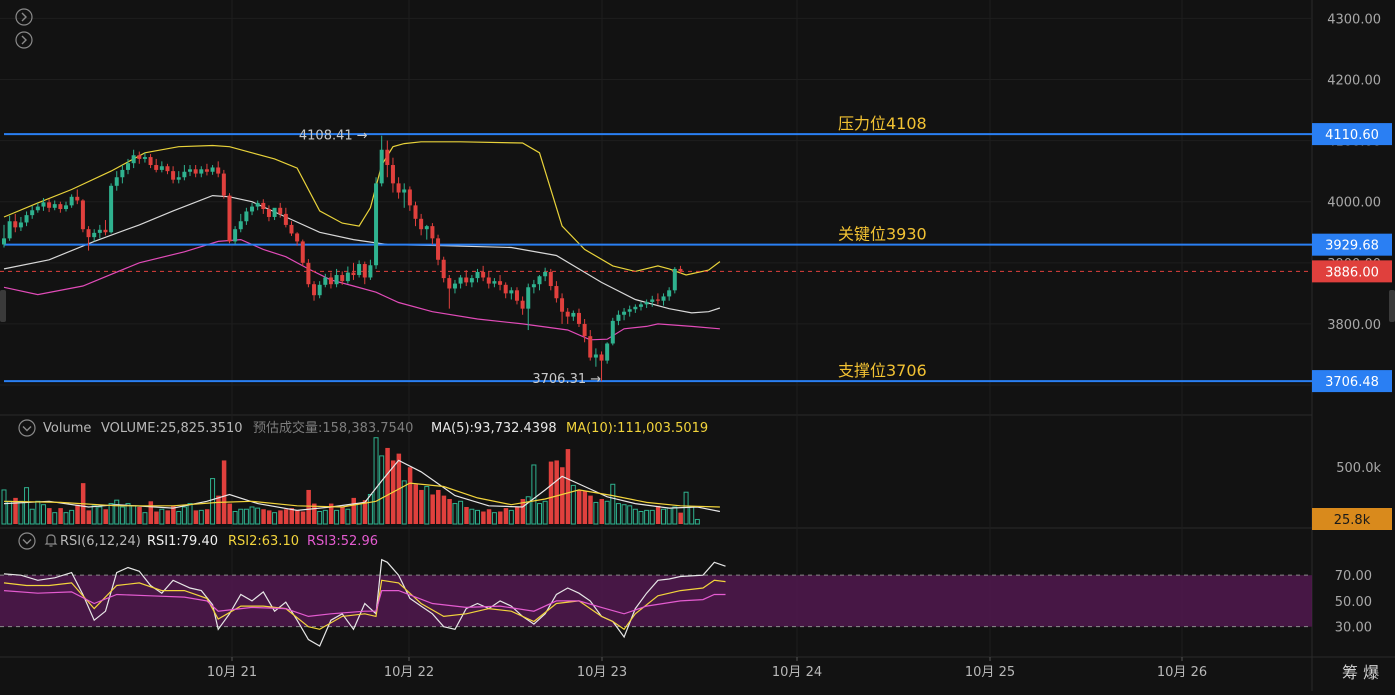 This screenshot has height=695, width=1395. I want to click on price-tick-label: 3800.00, so click(1354, 325).